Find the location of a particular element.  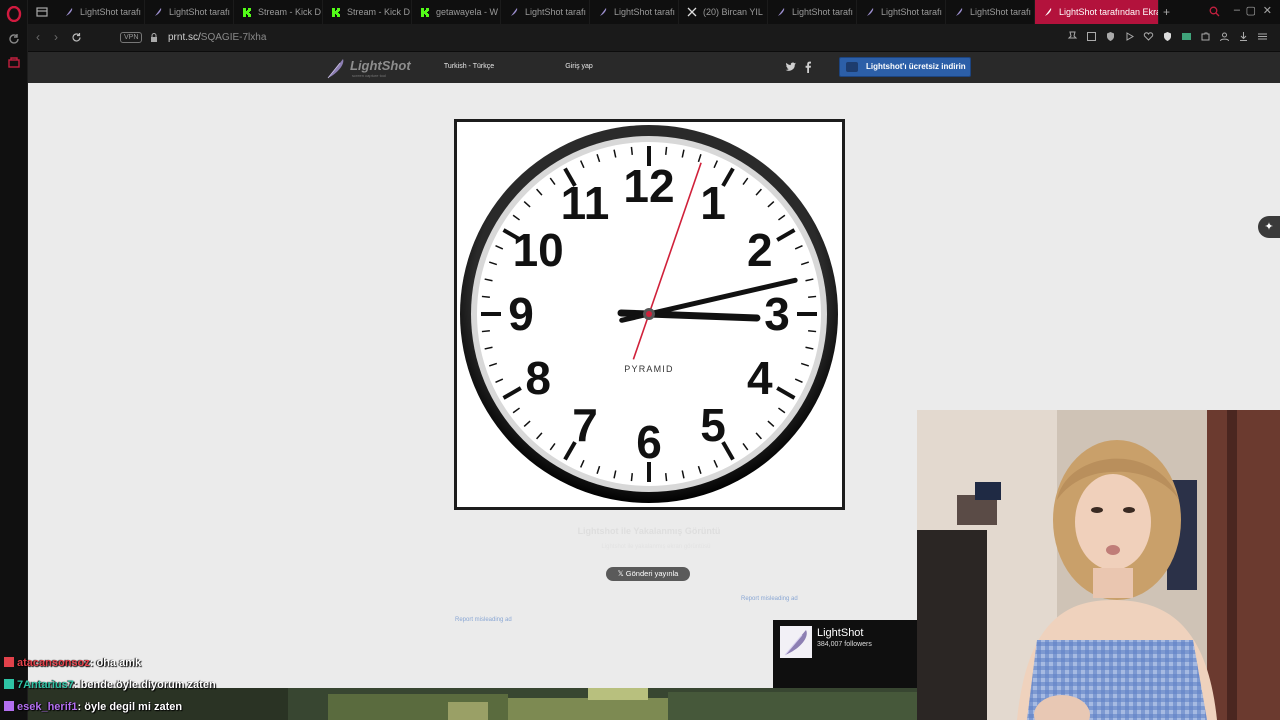

chat-username: 7Antarius7 is located at coordinates (45, 685).